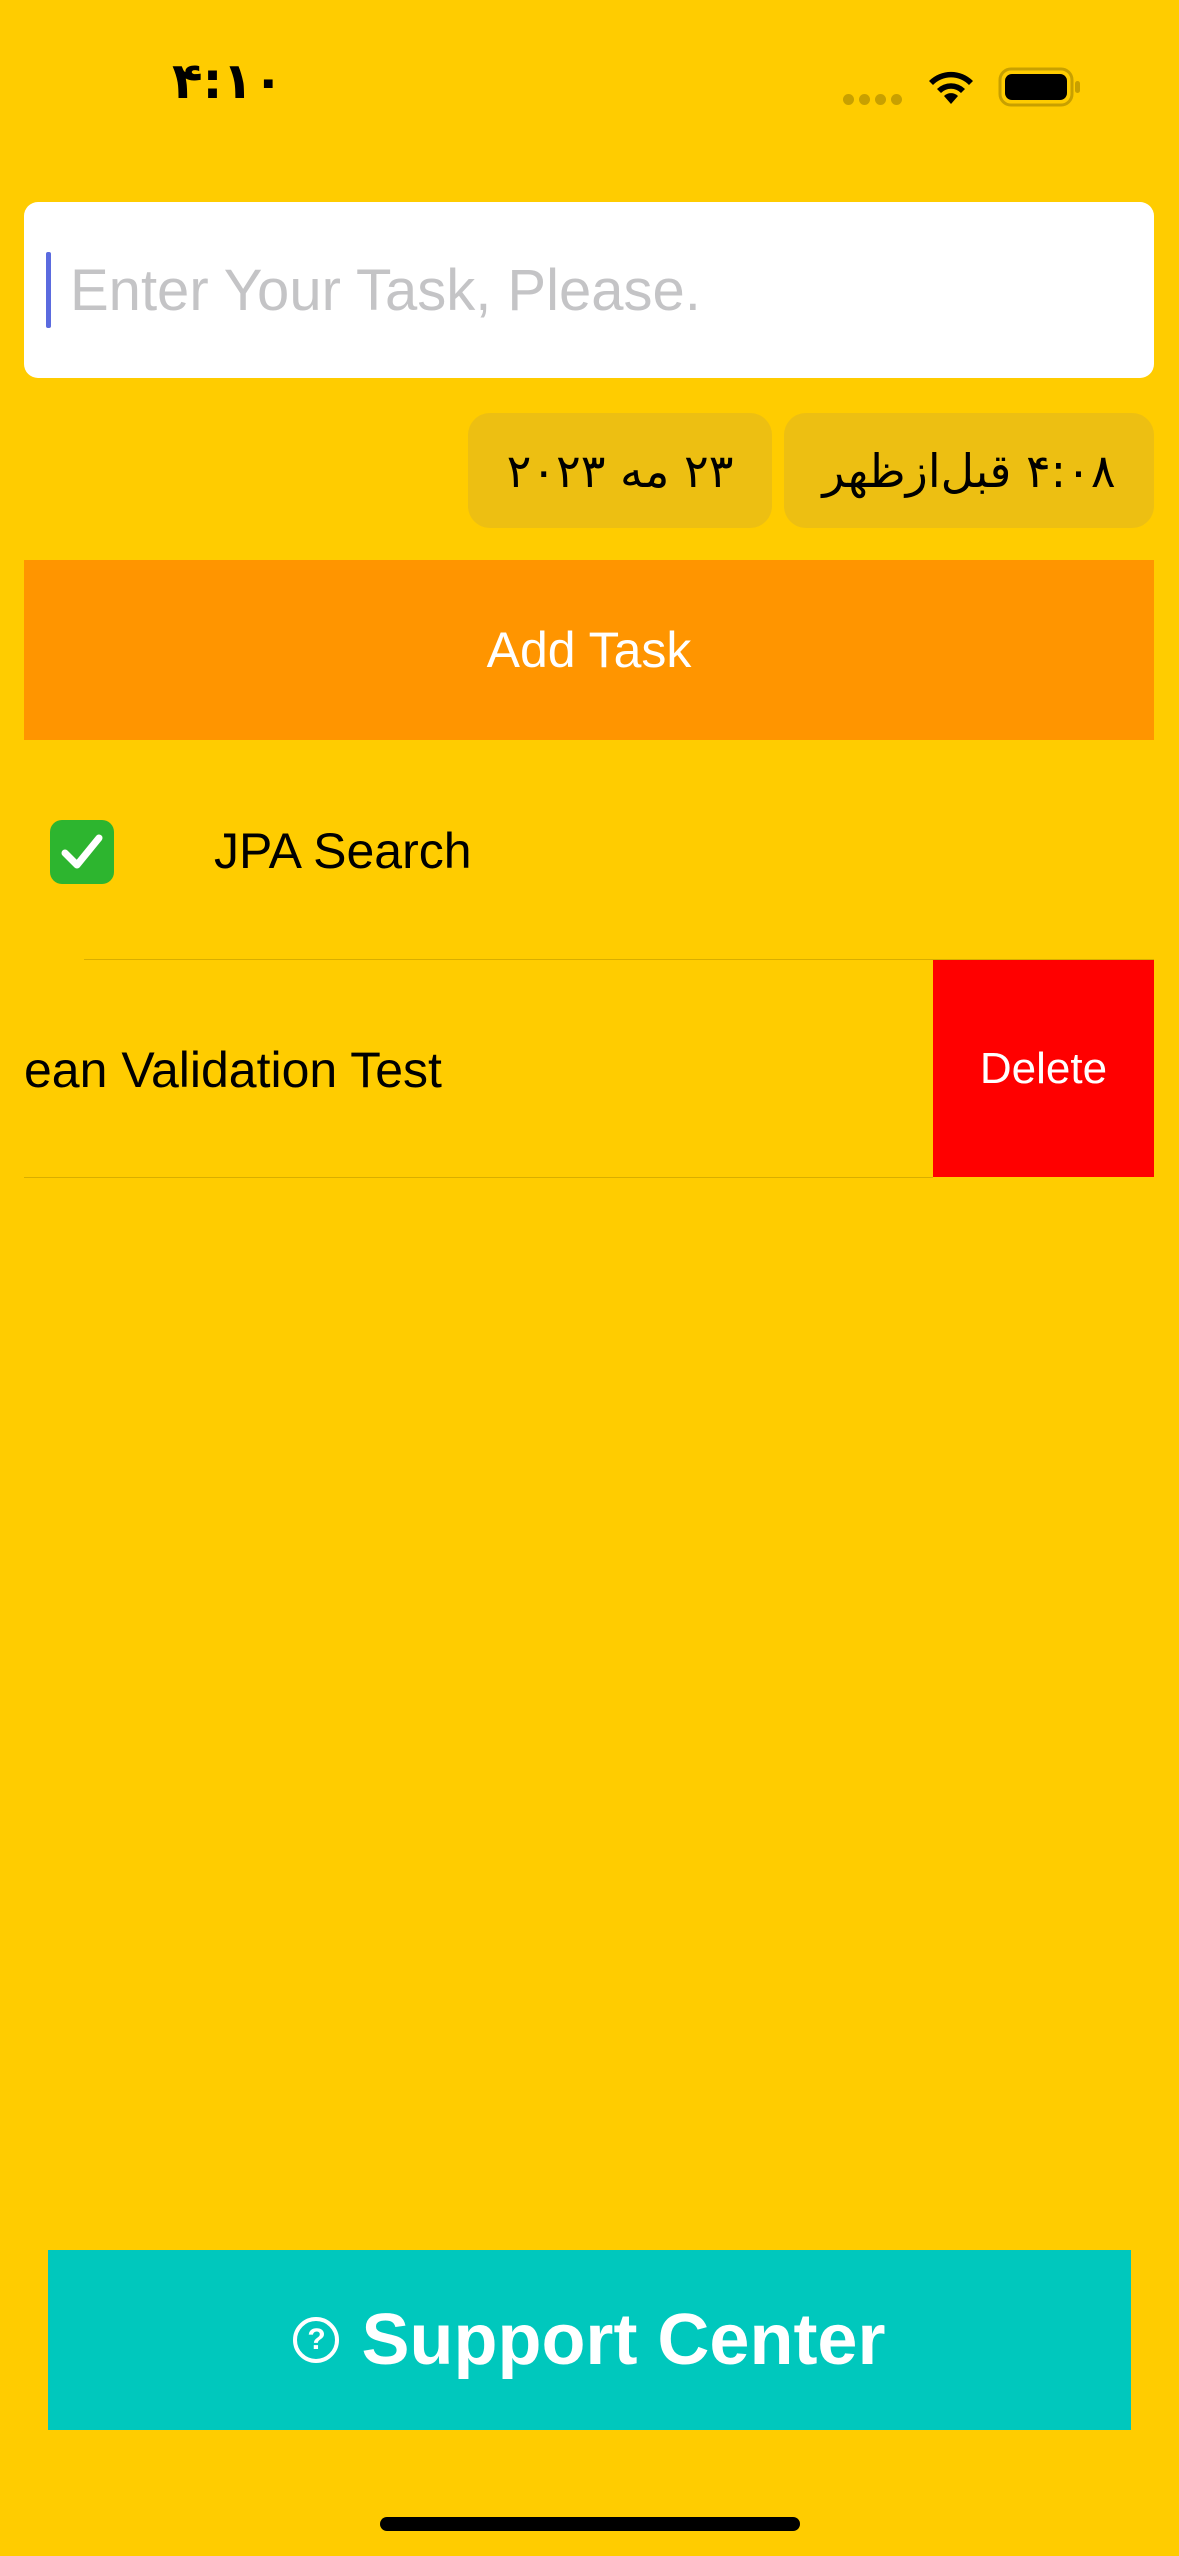 This screenshot has width=1179, height=2556. I want to click on task-label: ean Validation Test, so click(233, 1070).